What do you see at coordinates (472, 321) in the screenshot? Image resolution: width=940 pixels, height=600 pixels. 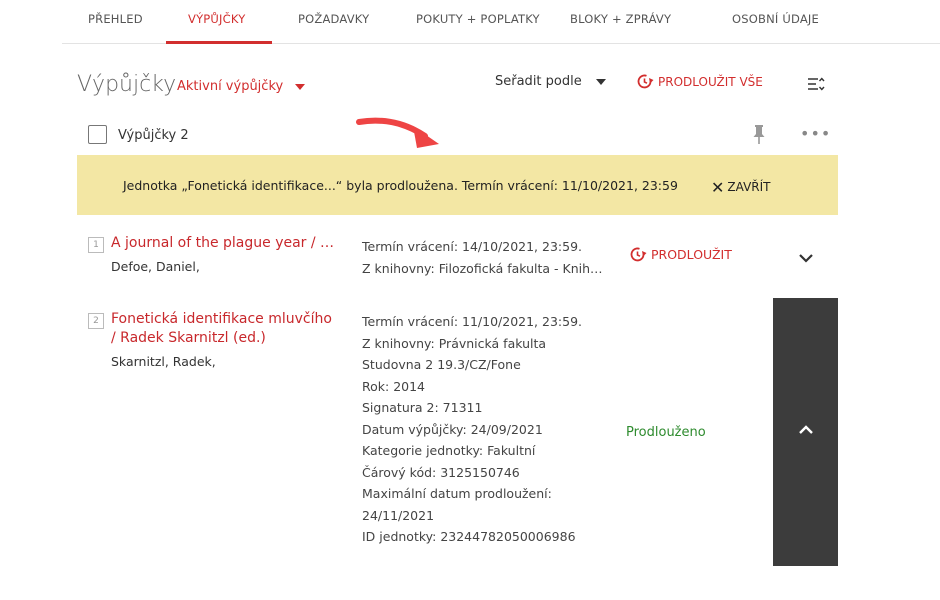 I see `detail-line: Termín vrácení: 11/10/2021, 23:59.` at bounding box center [472, 321].